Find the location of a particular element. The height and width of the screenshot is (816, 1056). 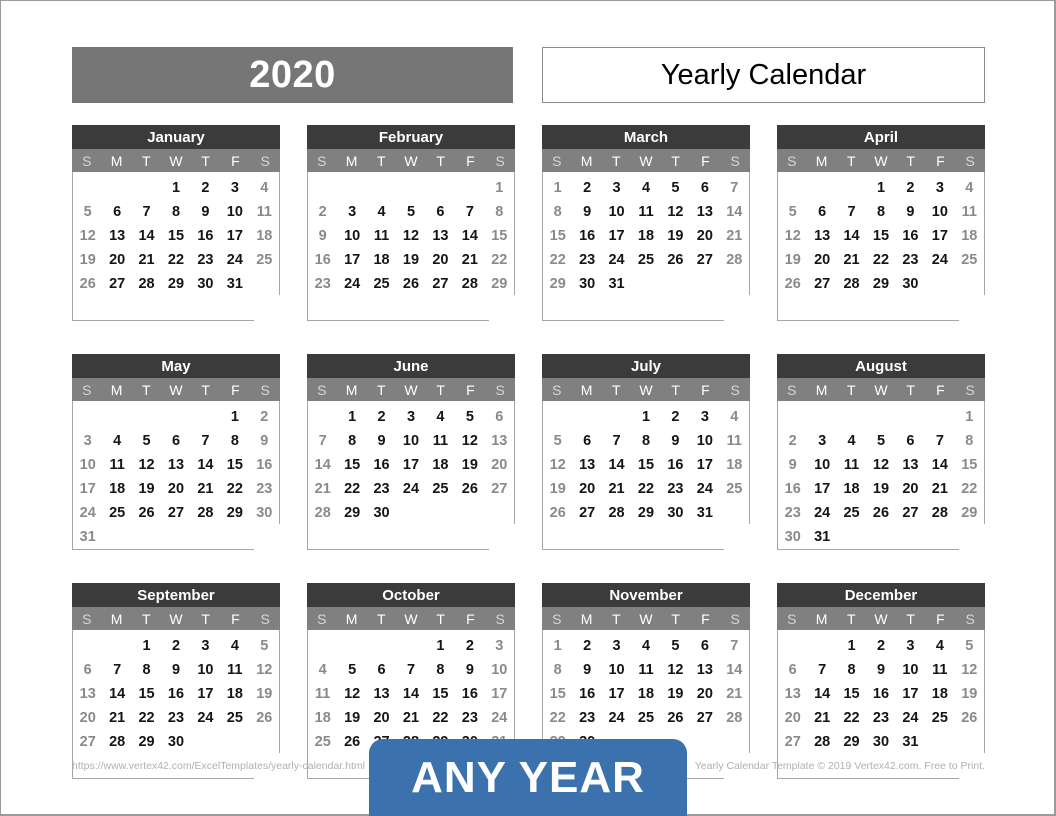

day-cell: 23 is located at coordinates (322, 284).